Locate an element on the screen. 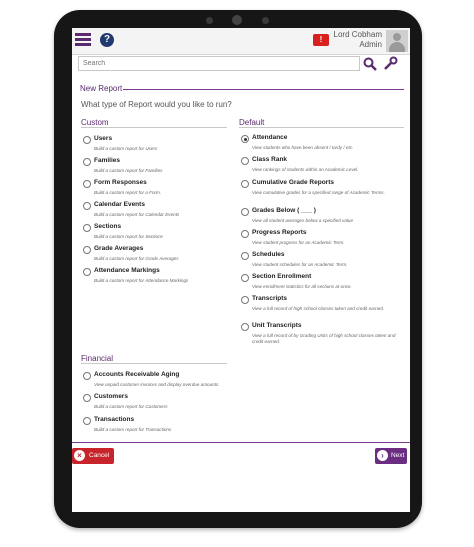 This screenshot has width=474, height=547. option-label: Cumulative Grade Reports is located at coordinates (293, 182).